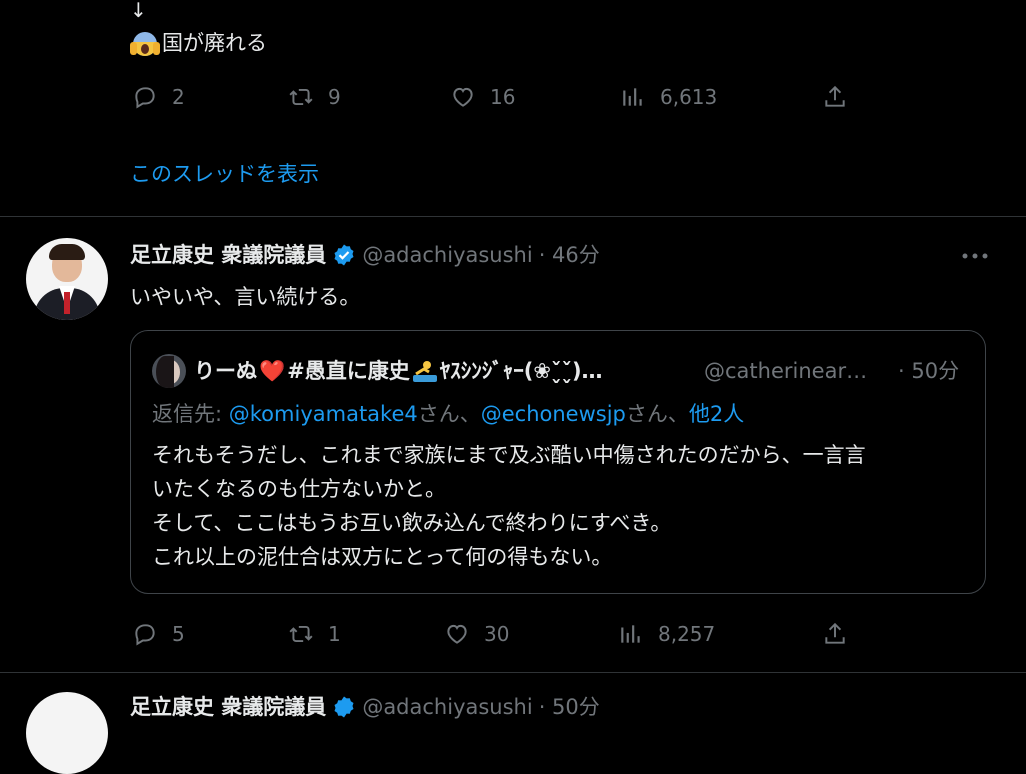 The width and height of the screenshot is (1026, 774). What do you see at coordinates (382, 557) in the screenshot?
I see `quoted-body-line: これ以上の泥仕合は双方にとって何の得もない。` at bounding box center [382, 557].